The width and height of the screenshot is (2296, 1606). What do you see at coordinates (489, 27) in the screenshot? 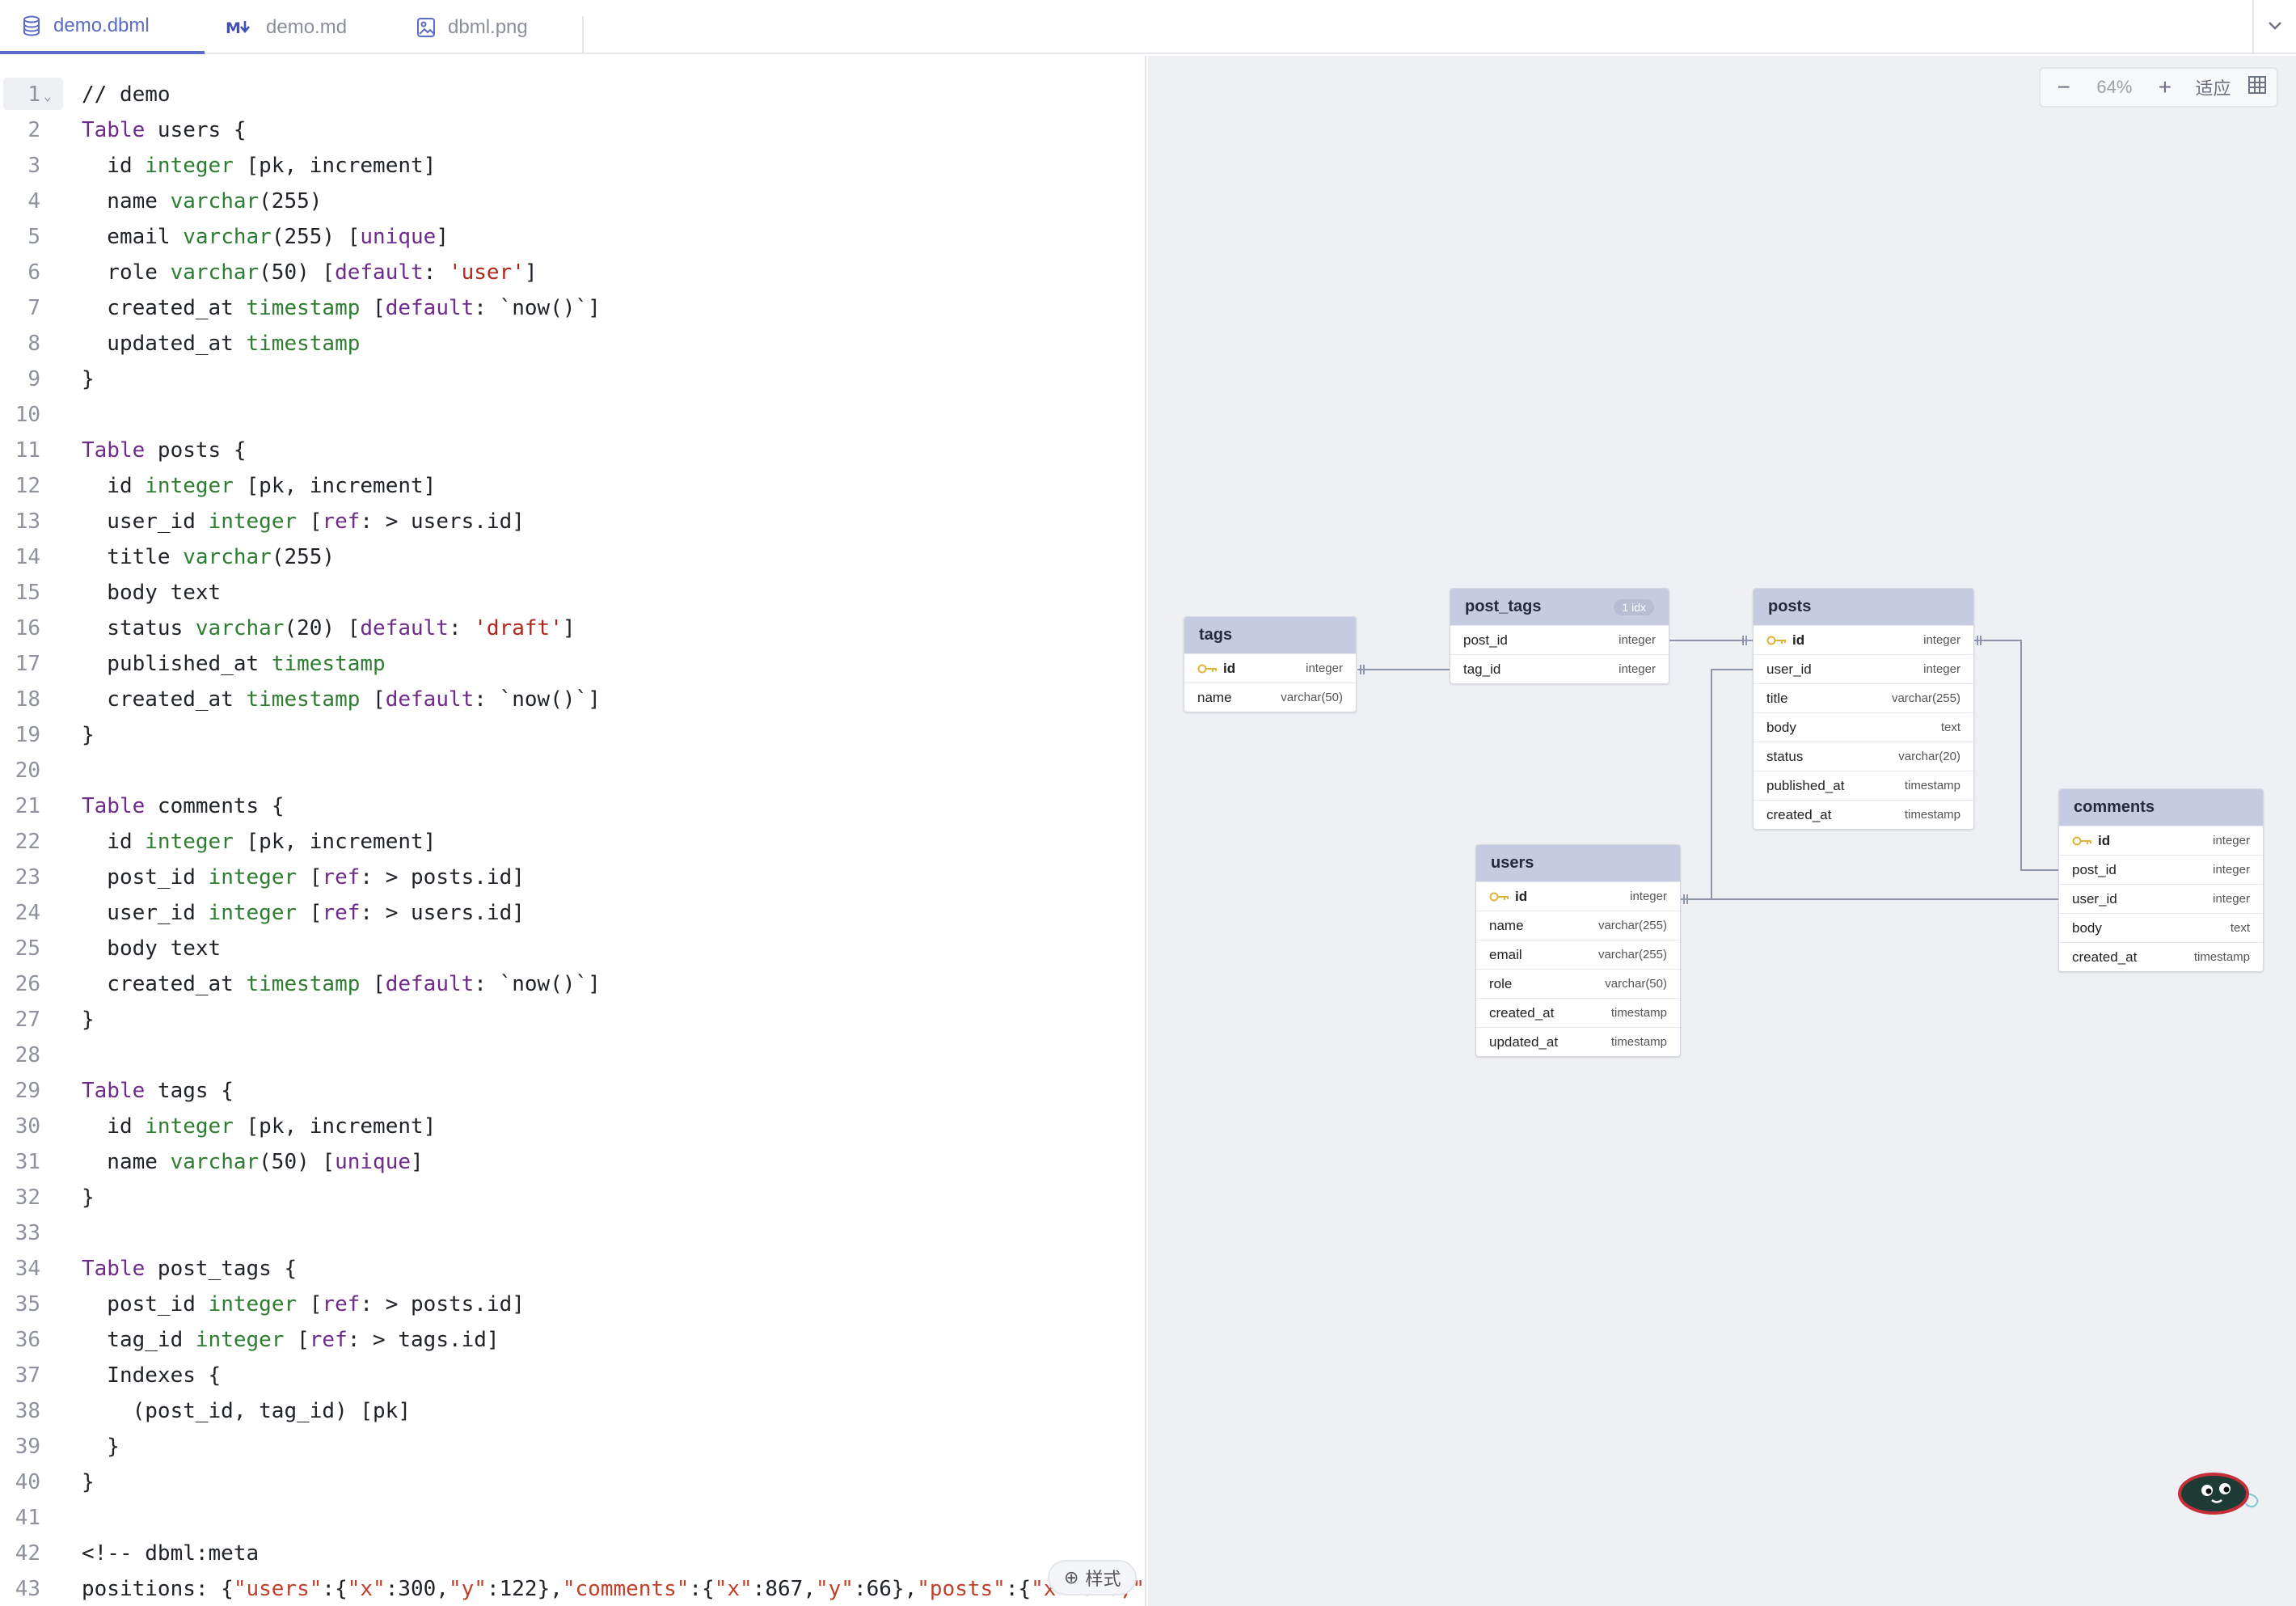
I see `tab-dbml-png: dbml.png` at bounding box center [489, 27].